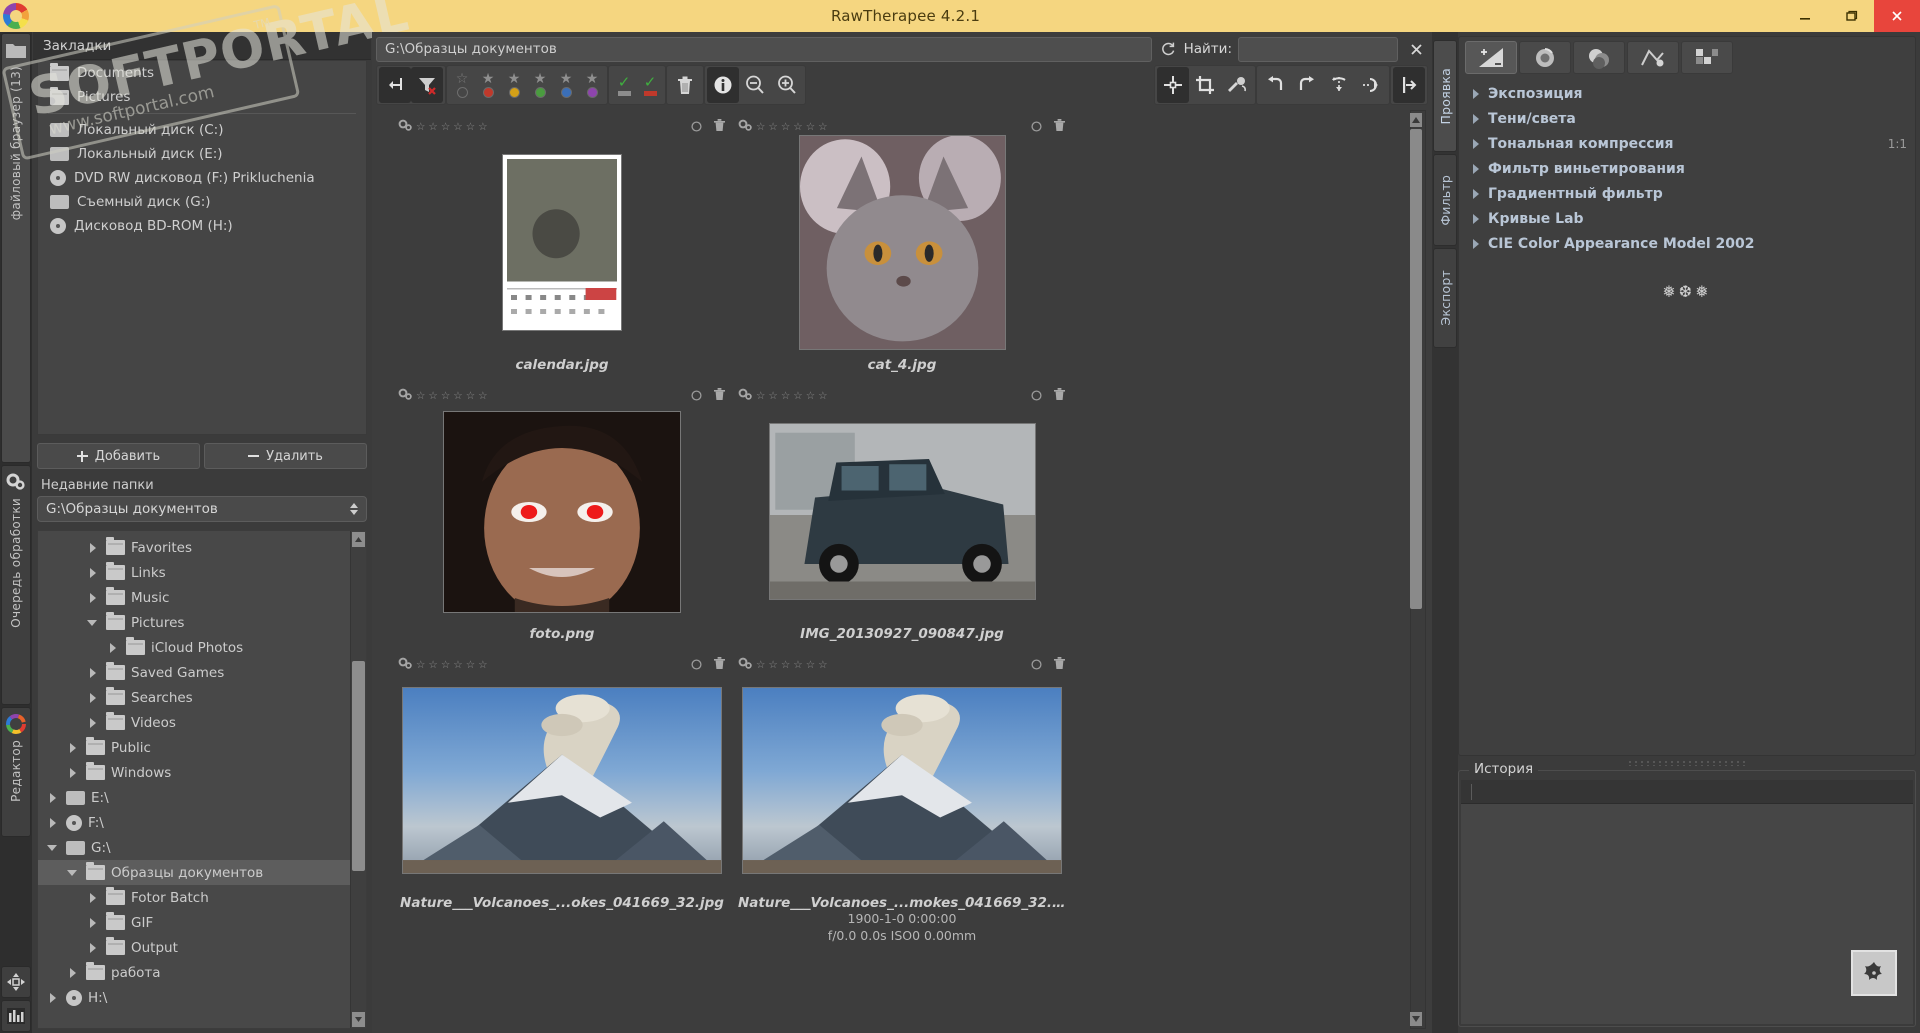 The image size is (1920, 1033). What do you see at coordinates (1491, 57) in the screenshot?
I see `exposure-tab` at bounding box center [1491, 57].